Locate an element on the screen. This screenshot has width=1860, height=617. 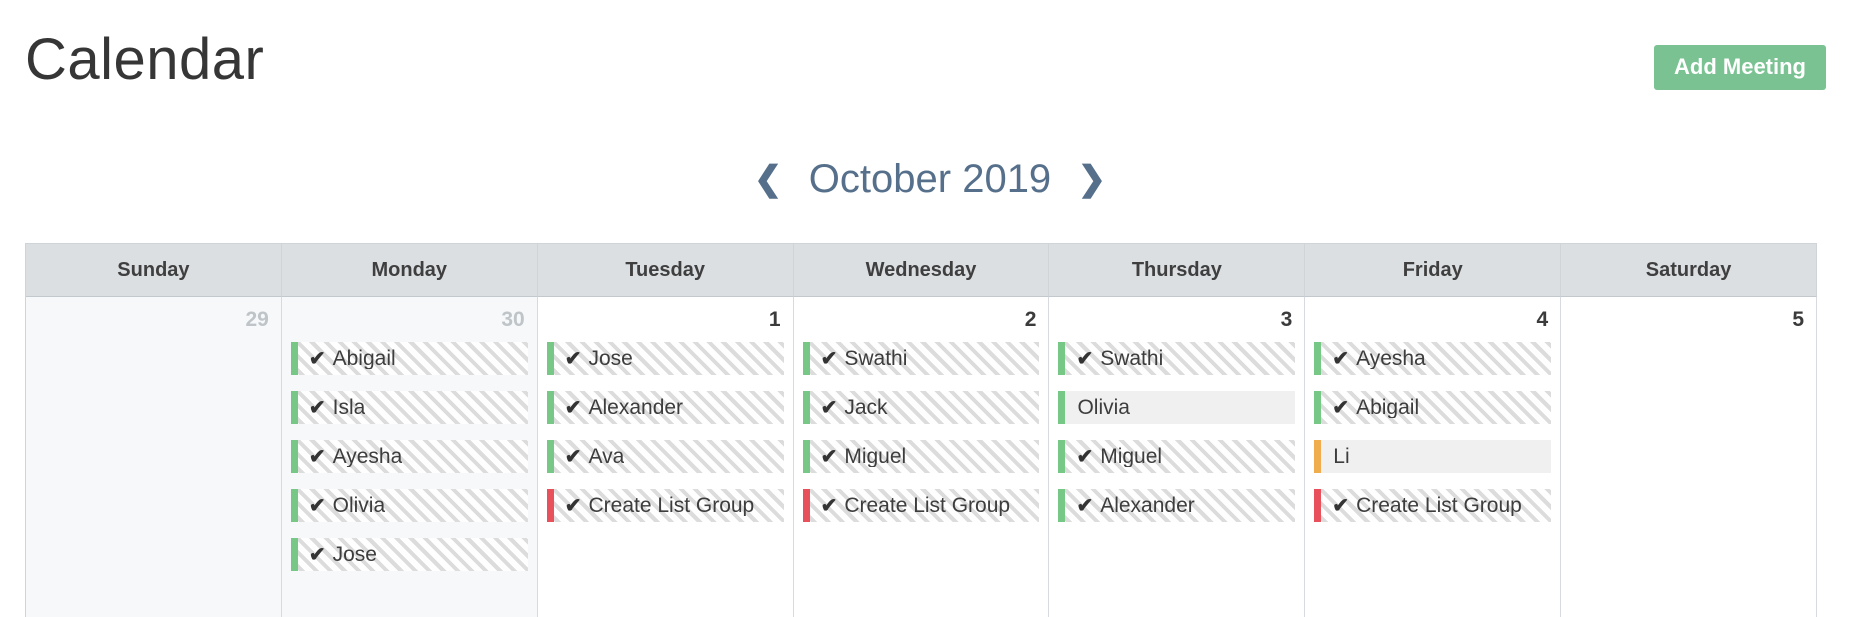
day-event-list is located at coordinates (153, 339).